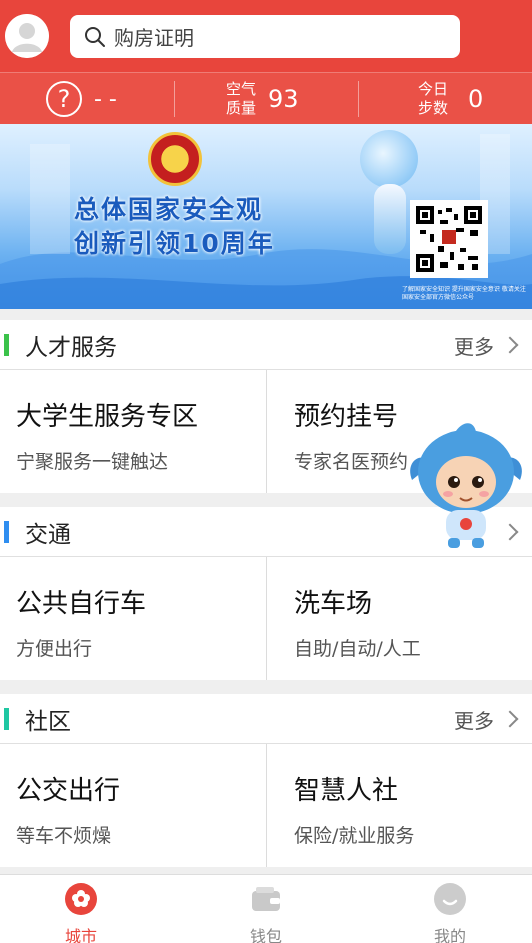  Describe the element at coordinates (241, 108) in the screenshot. I see `air-label-line2: 质量` at that location.